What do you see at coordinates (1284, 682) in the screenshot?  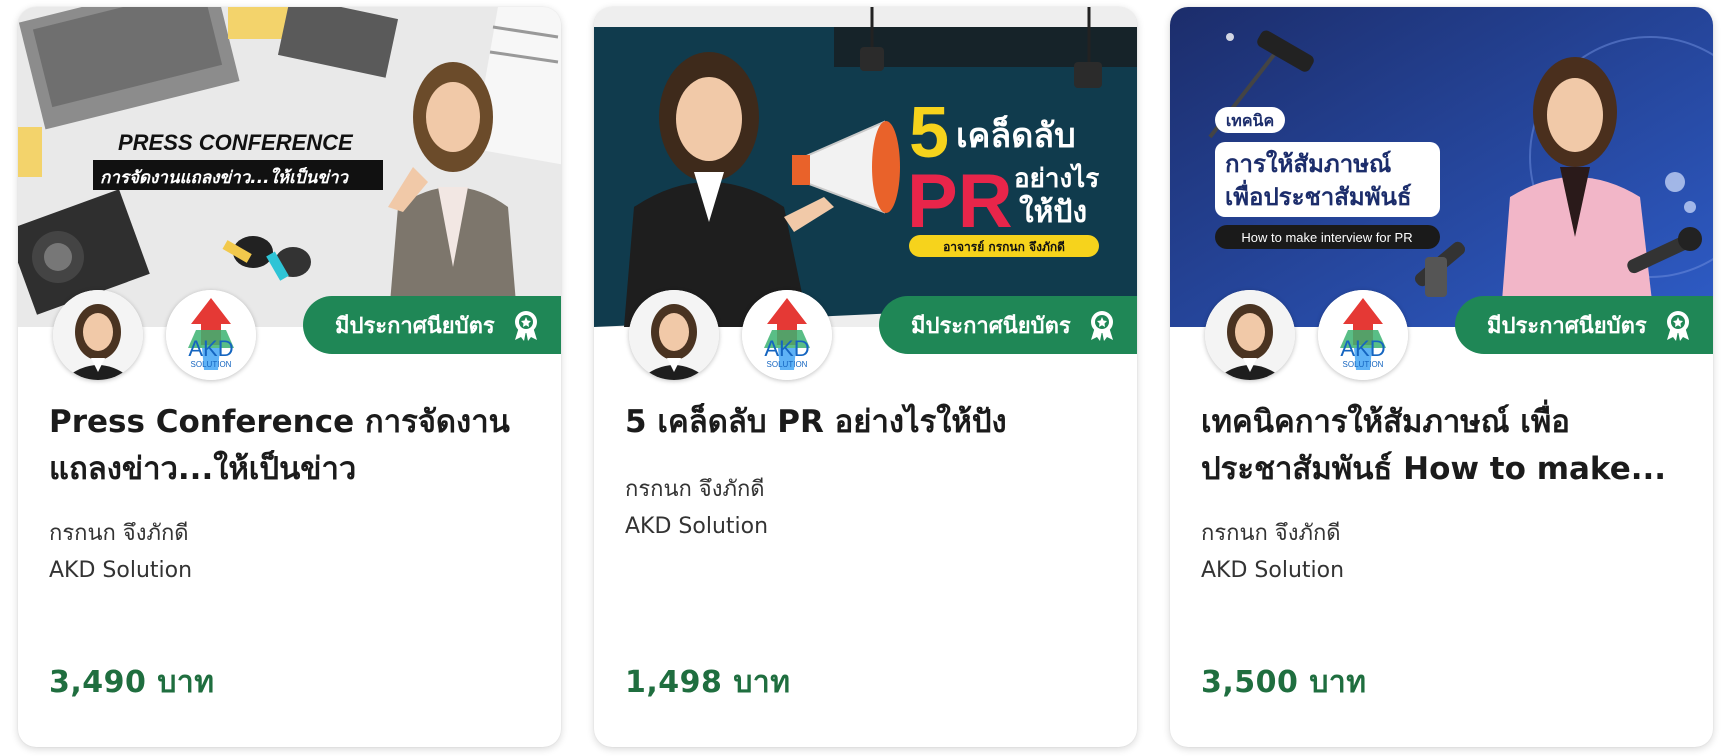 I see `course-price: 3,500 บาท` at bounding box center [1284, 682].